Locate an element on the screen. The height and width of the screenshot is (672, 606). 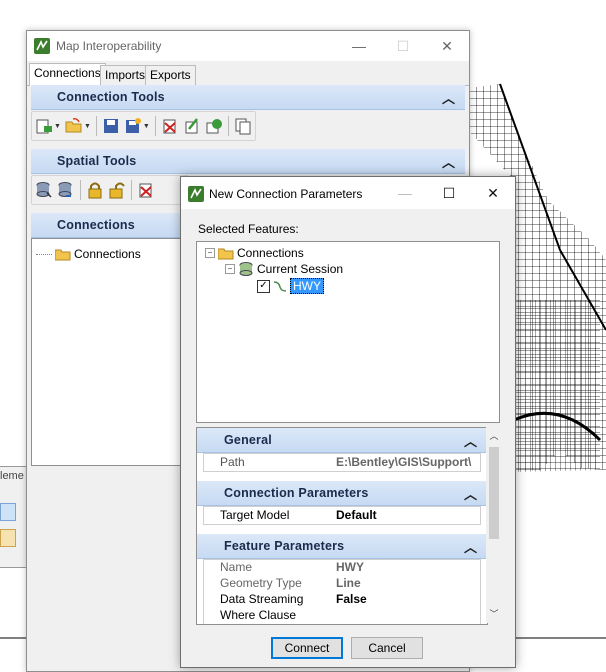
tree-item-current-session: − Current Session is located at coordinates (284, 269).